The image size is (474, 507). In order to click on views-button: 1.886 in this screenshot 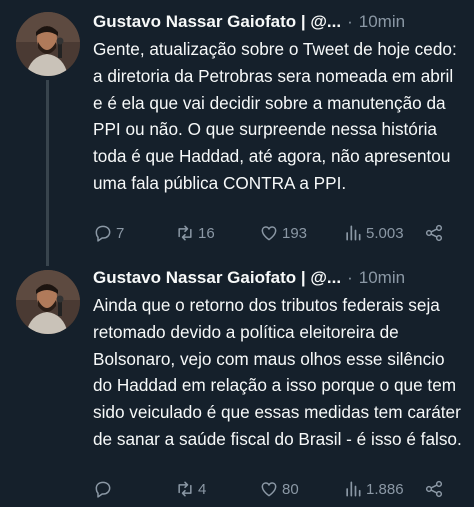, I will do `click(373, 489)`.